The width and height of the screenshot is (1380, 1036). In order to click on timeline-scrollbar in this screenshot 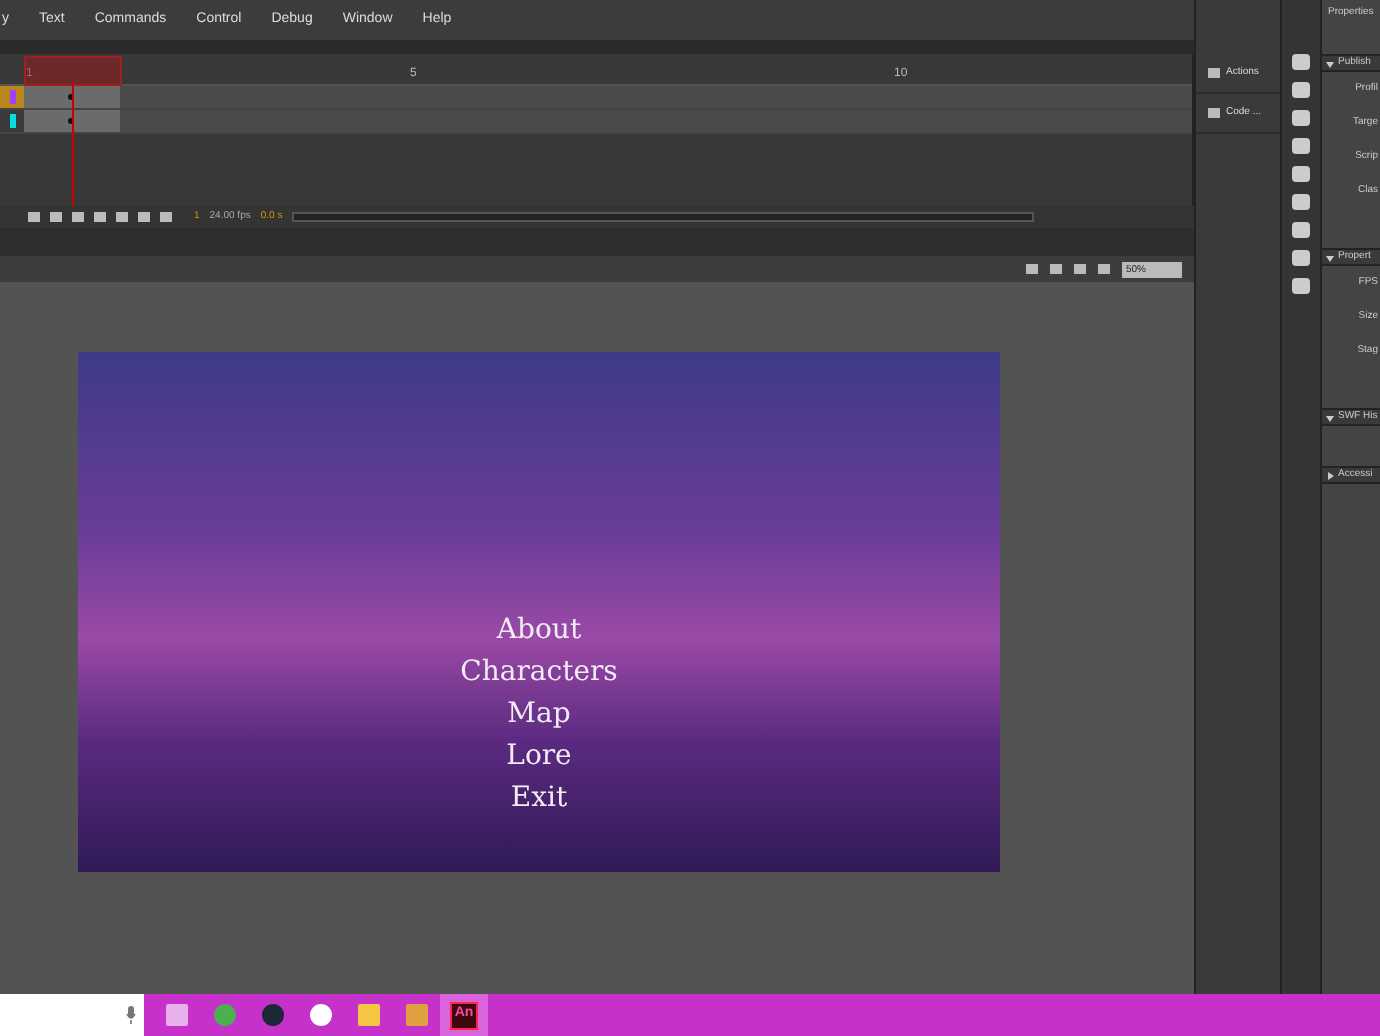, I will do `click(663, 217)`.